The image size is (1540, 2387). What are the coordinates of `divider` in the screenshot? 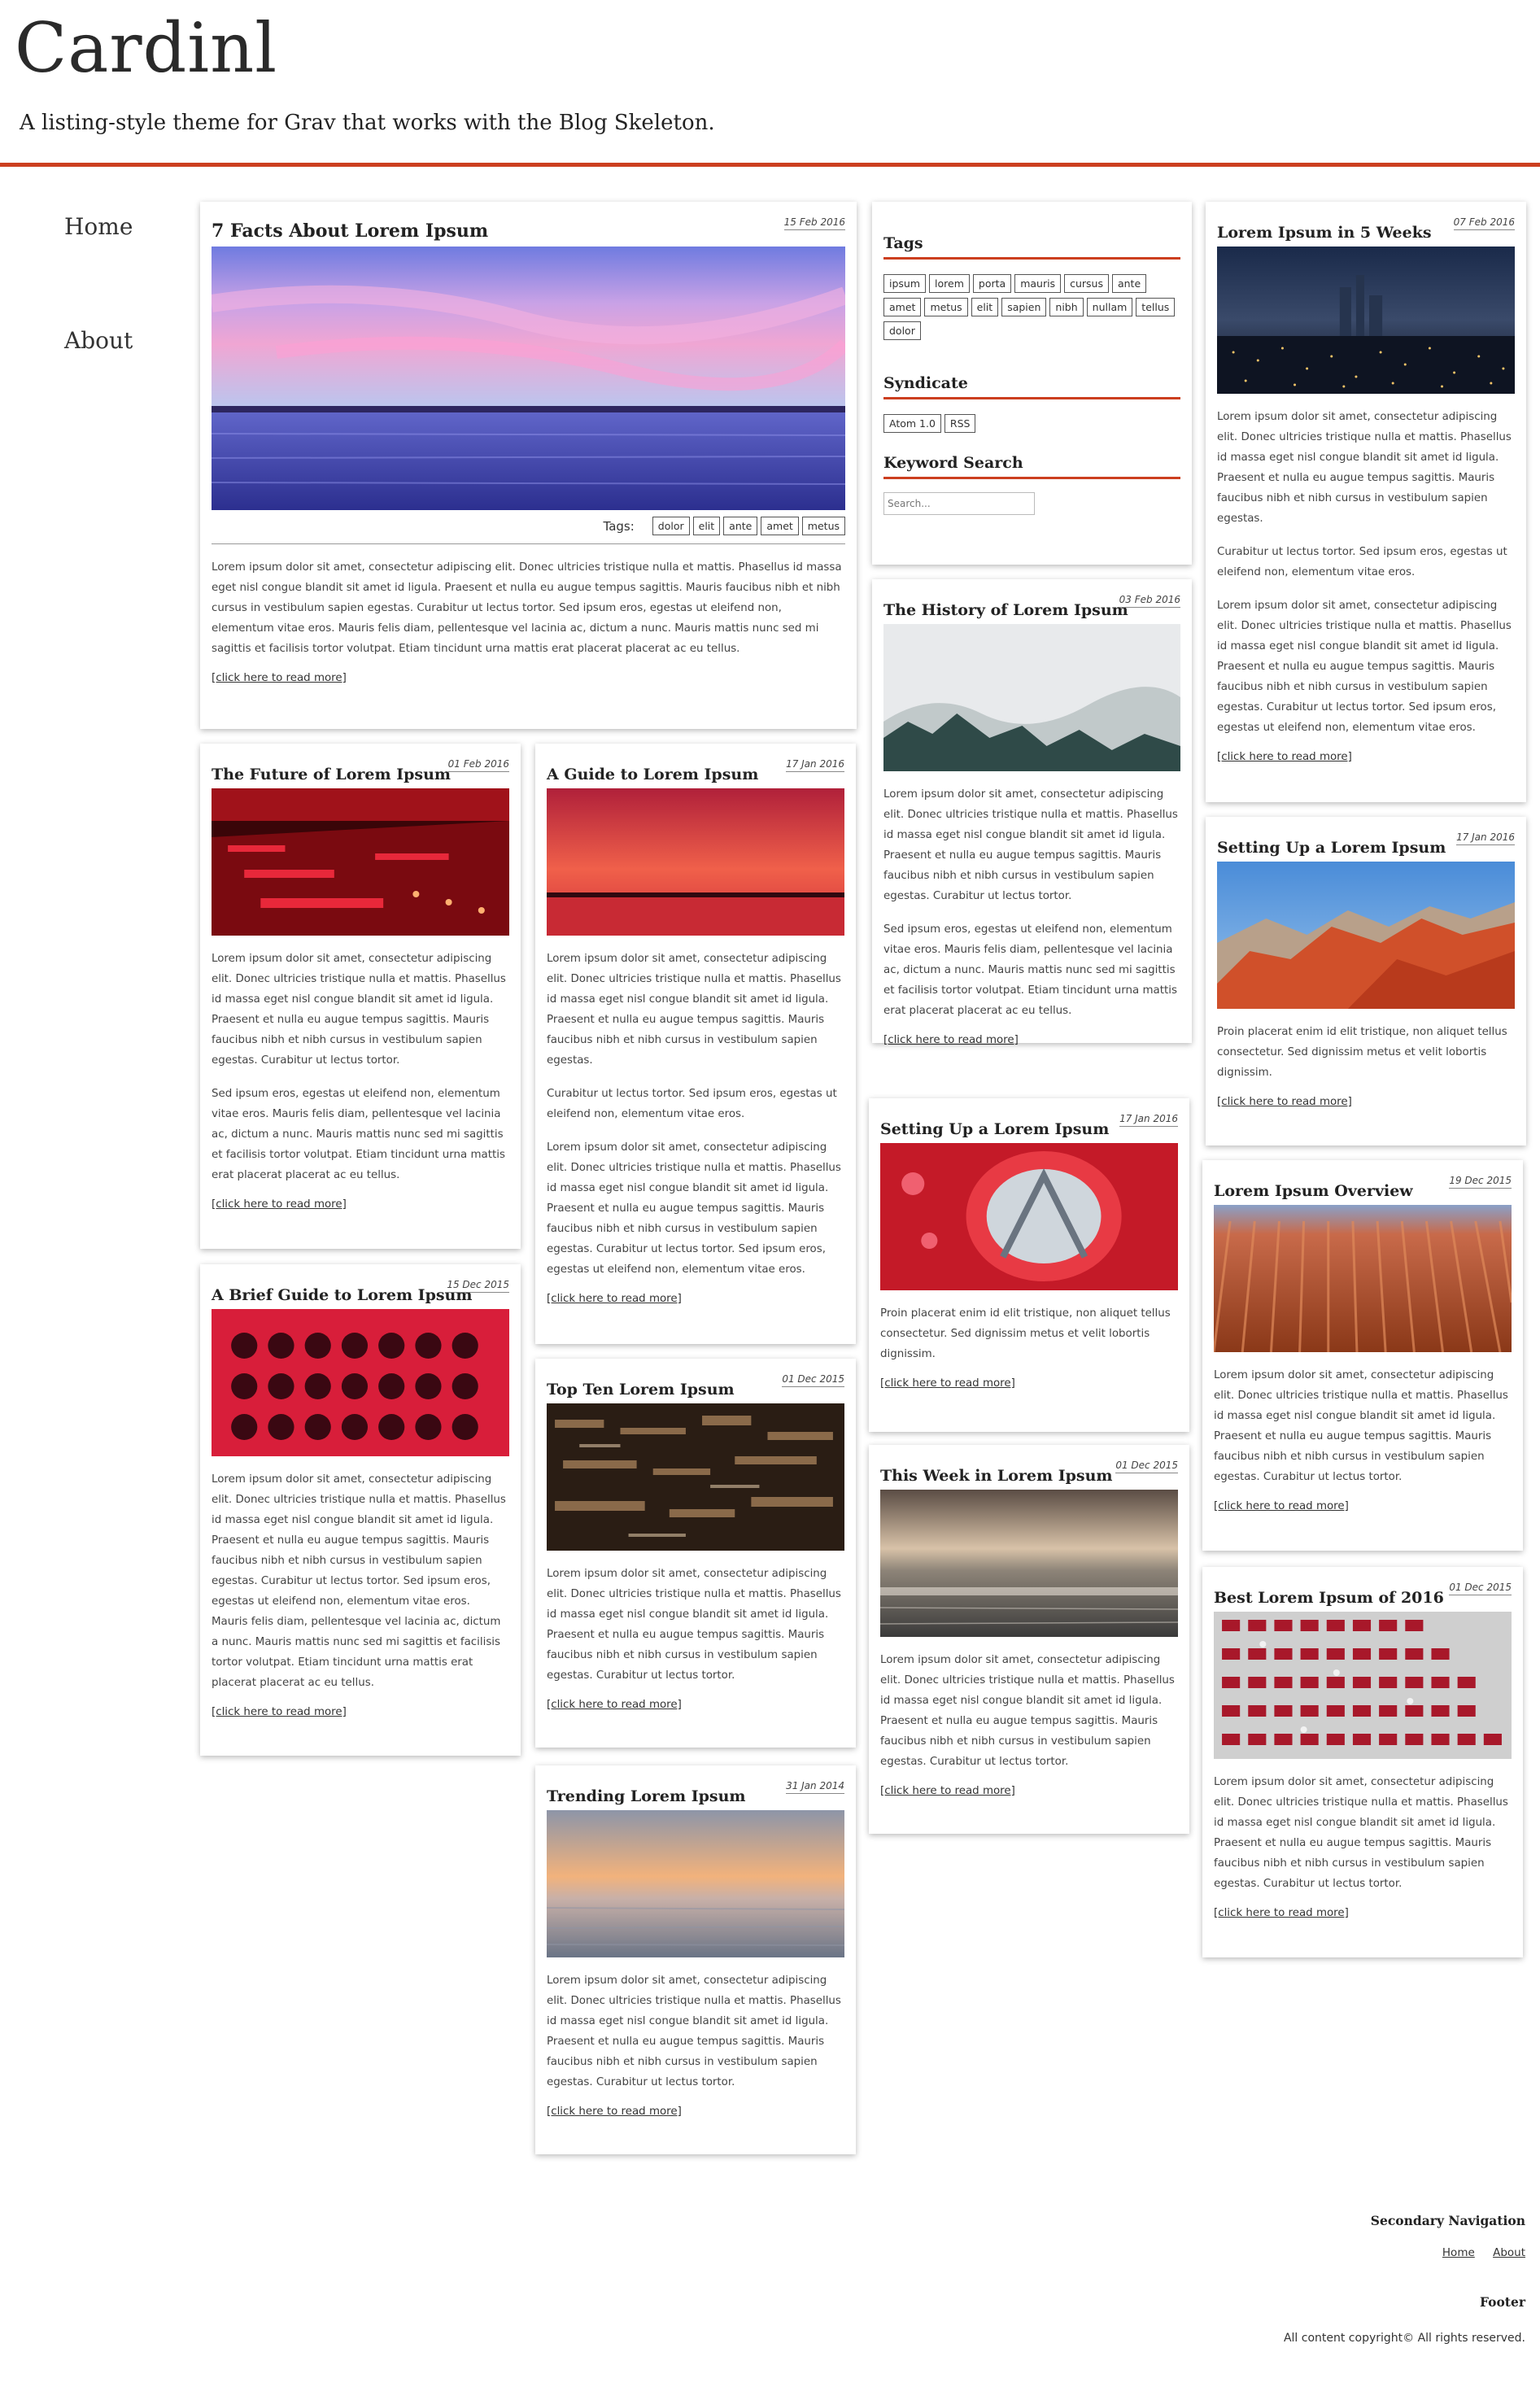 It's located at (528, 543).